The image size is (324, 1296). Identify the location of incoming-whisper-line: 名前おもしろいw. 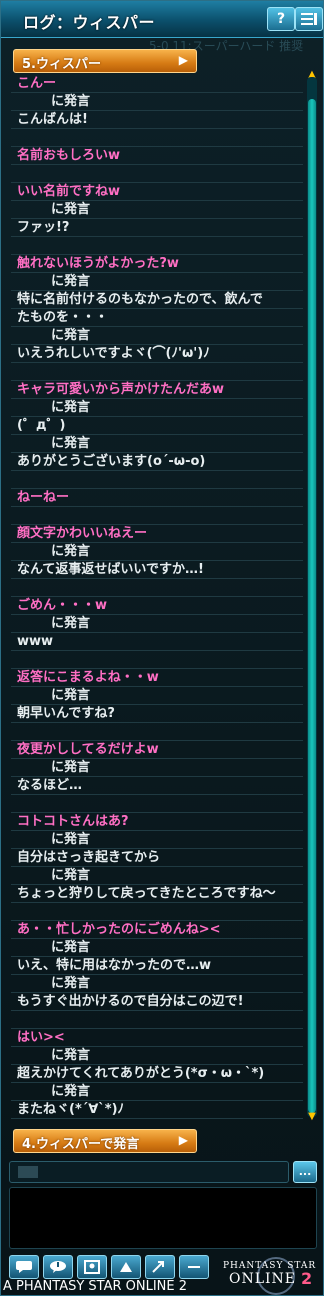
(157, 156).